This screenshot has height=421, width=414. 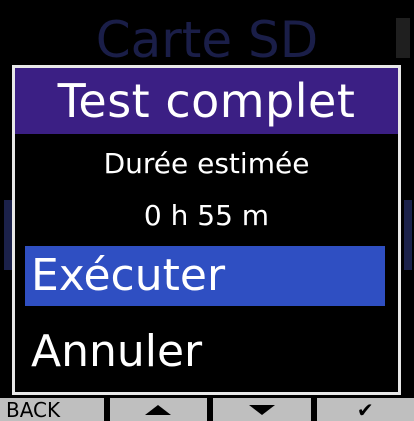 What do you see at coordinates (206, 215) in the screenshot?
I see `estimated-duration-value: 0 h 55 m` at bounding box center [206, 215].